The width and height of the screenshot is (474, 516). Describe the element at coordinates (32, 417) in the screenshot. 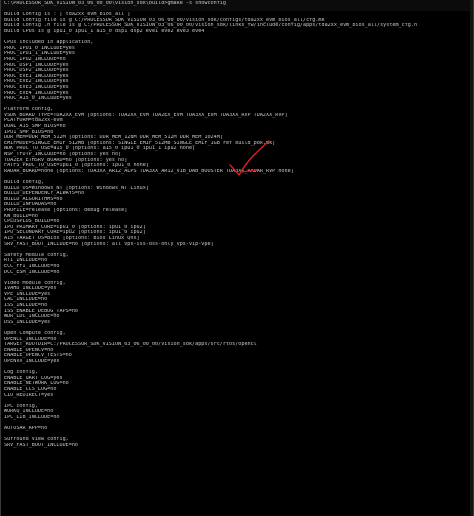

I see `console-line: IPC_LIB_INCLUDE=no` at that location.